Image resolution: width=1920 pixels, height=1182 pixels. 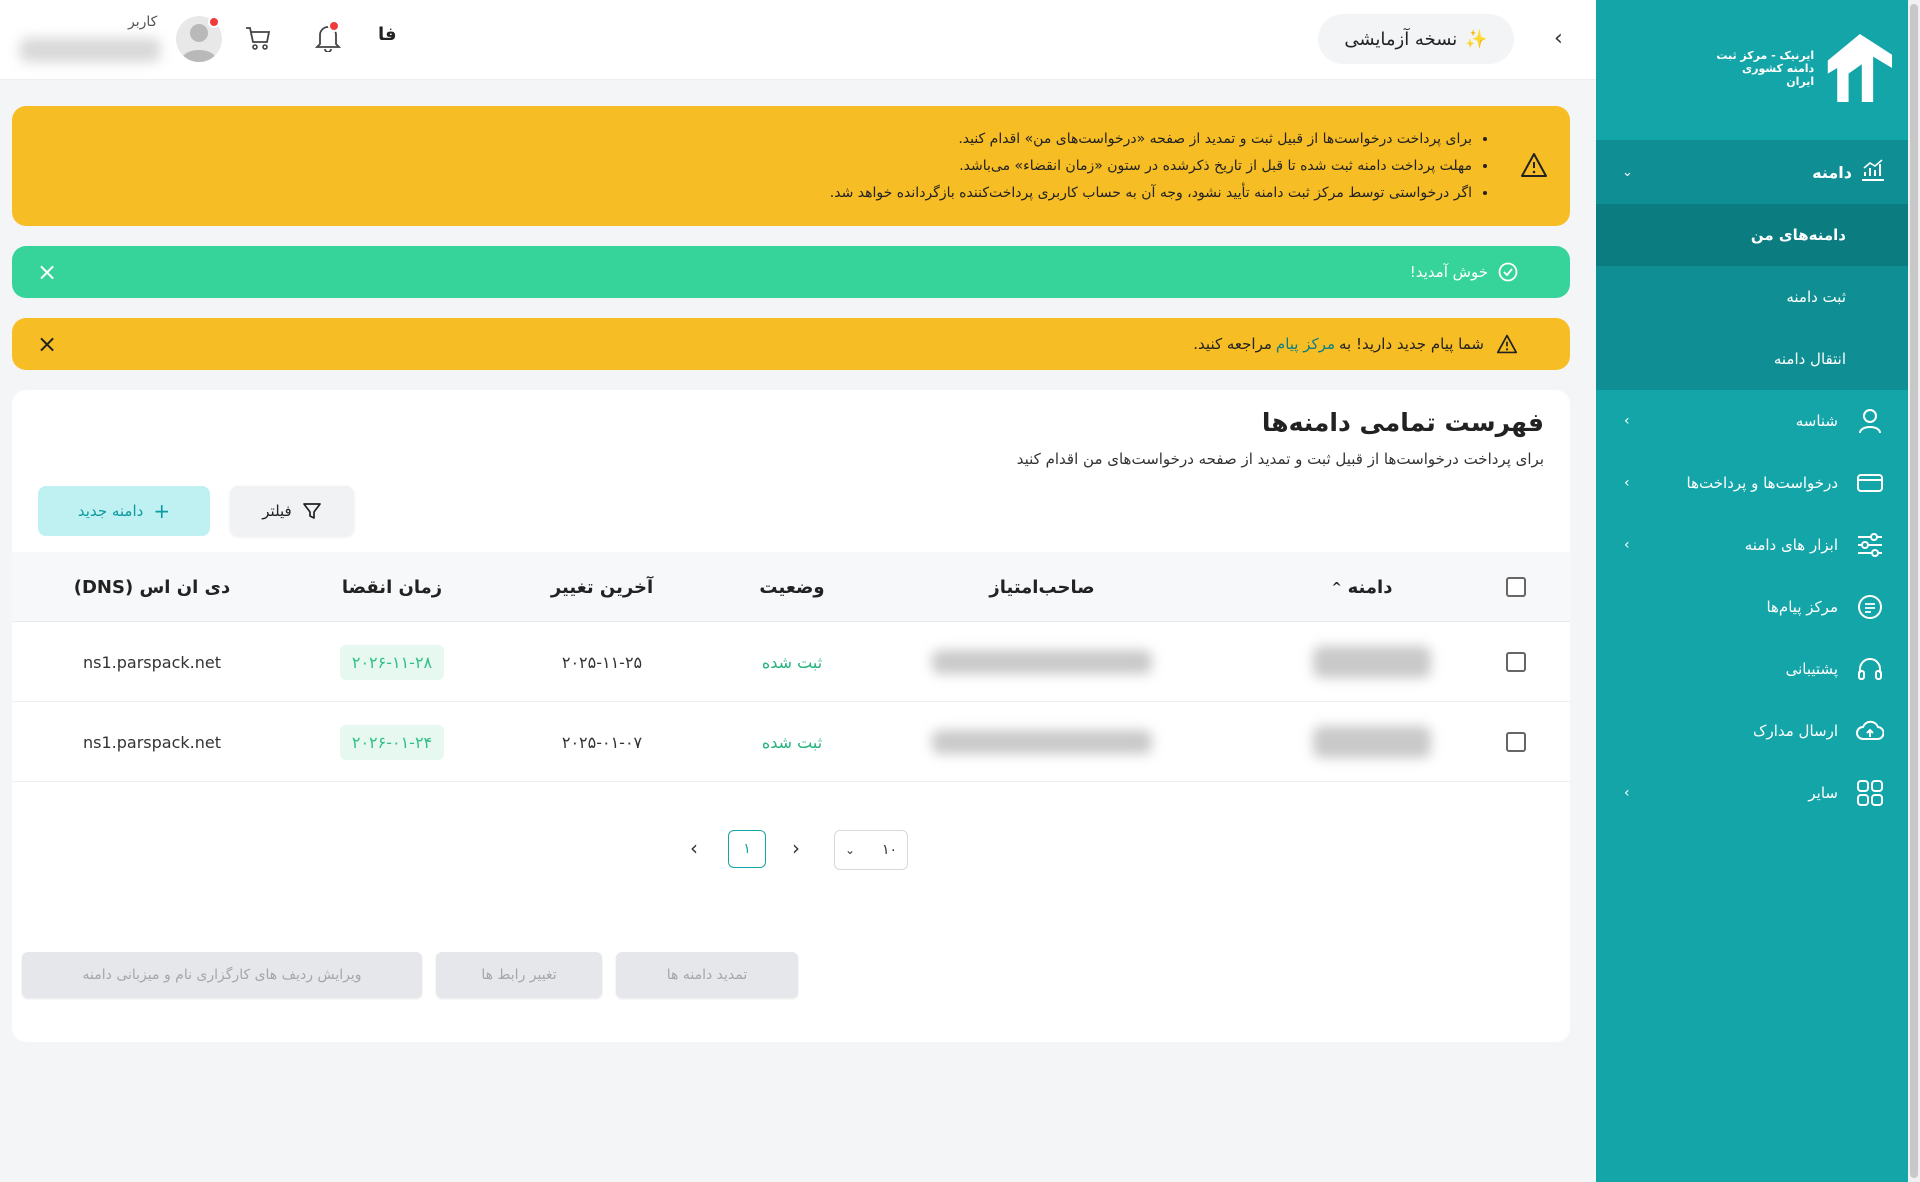 I want to click on page-size-select: ⌄ ۱۰, so click(x=871, y=850).